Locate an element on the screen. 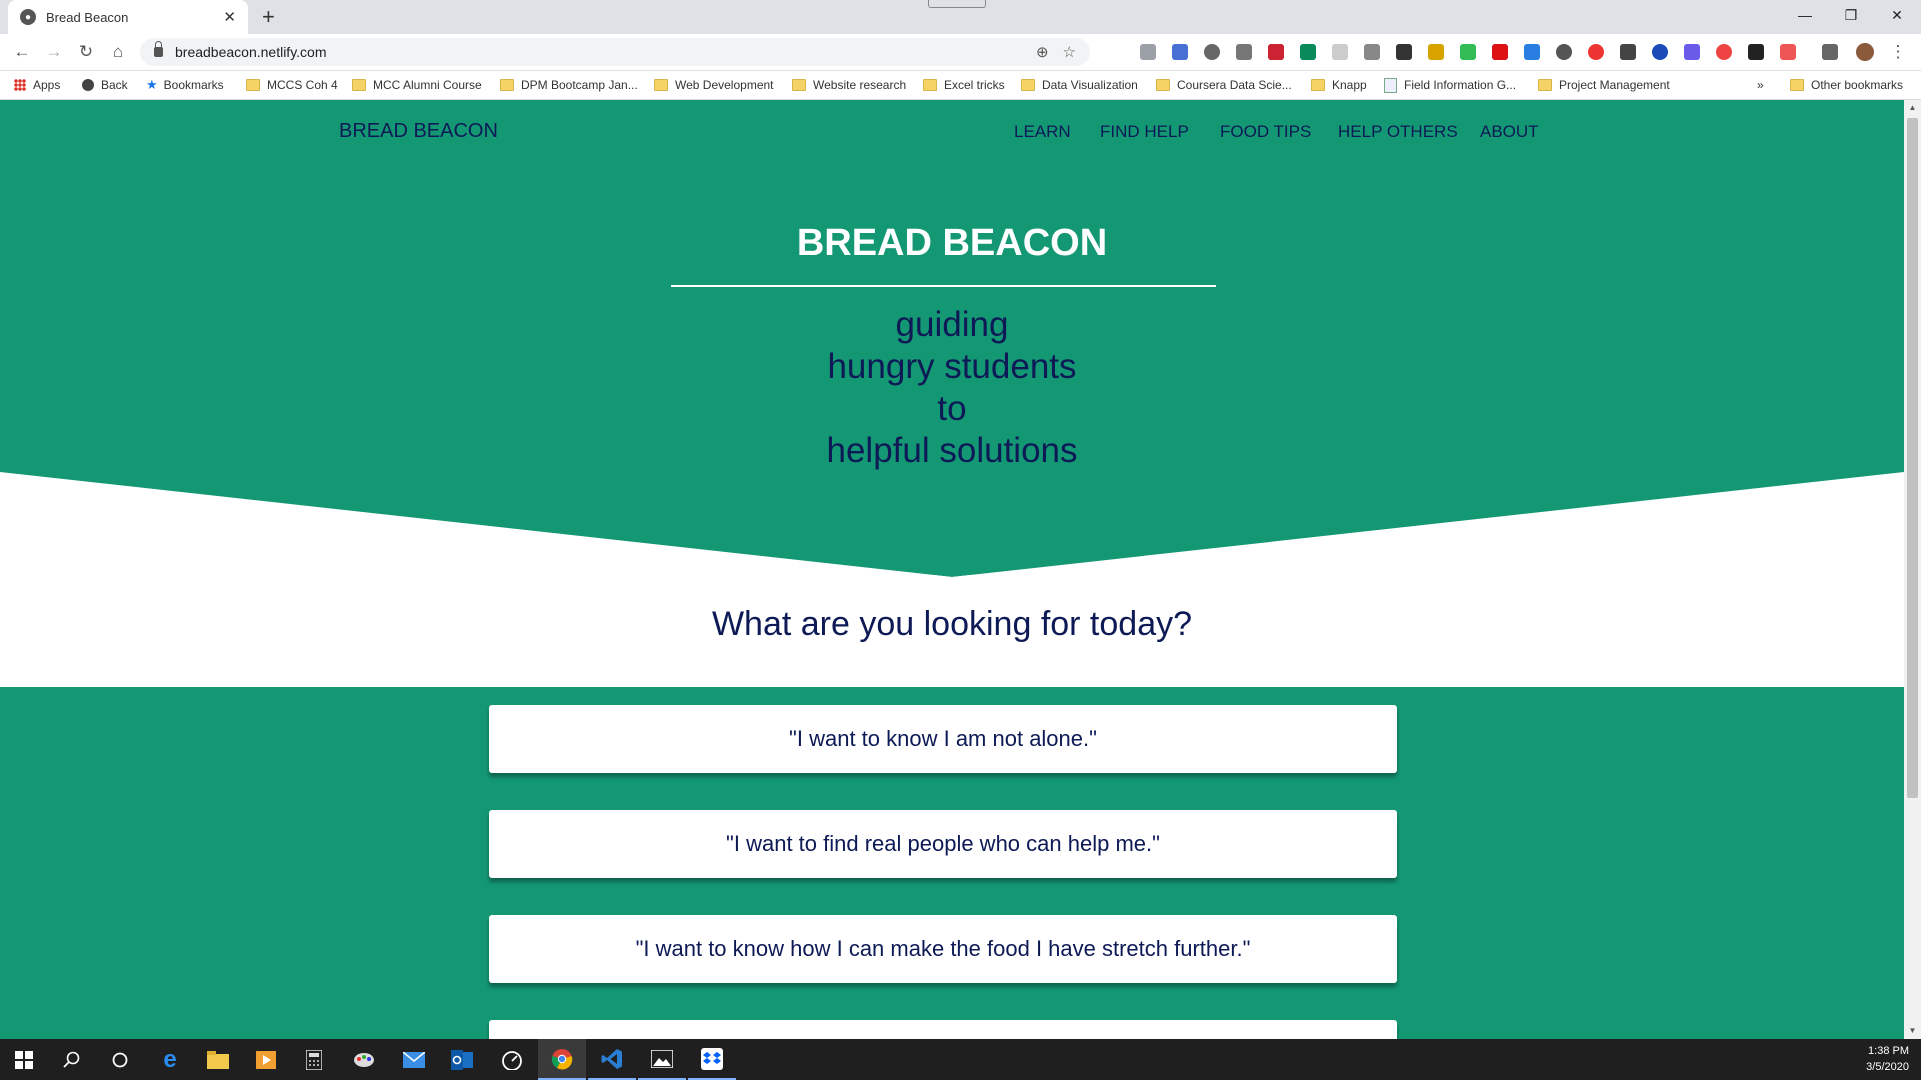  bookmark-folder: MCC Alumni Course is located at coordinates (417, 85).